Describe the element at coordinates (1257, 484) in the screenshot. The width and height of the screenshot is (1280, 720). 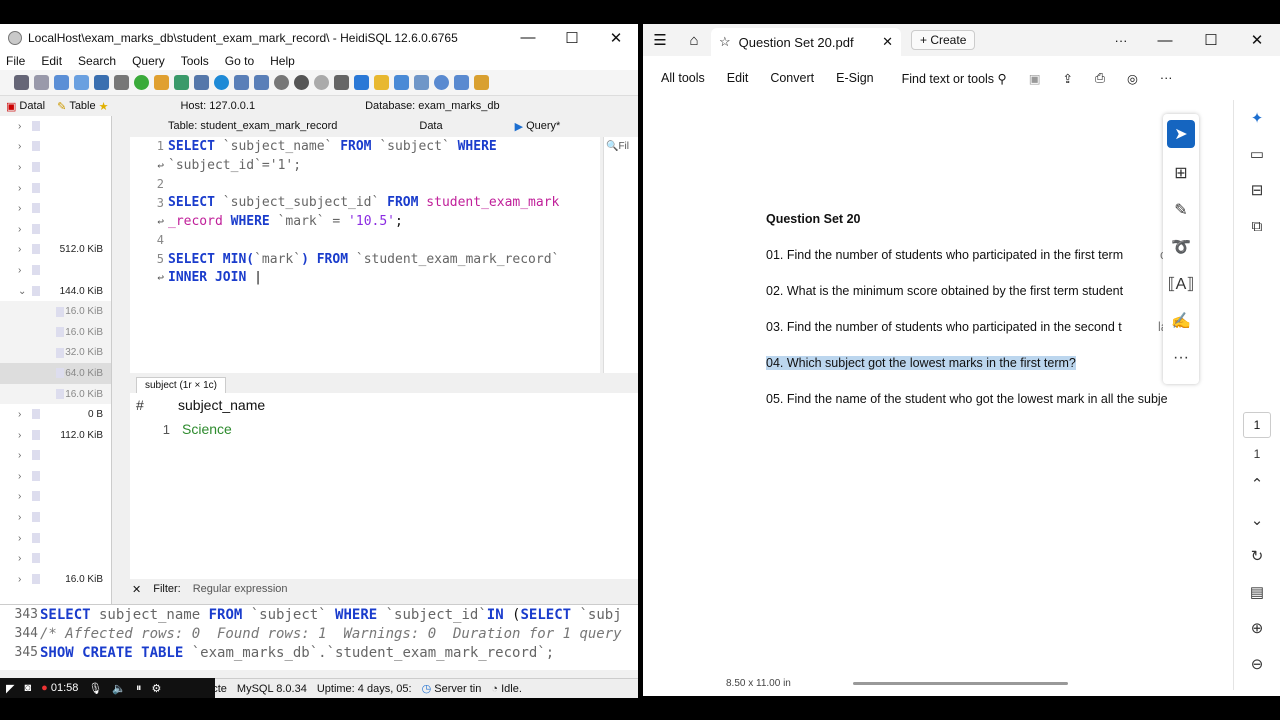
I see `page-up-icon: ⌃` at that location.